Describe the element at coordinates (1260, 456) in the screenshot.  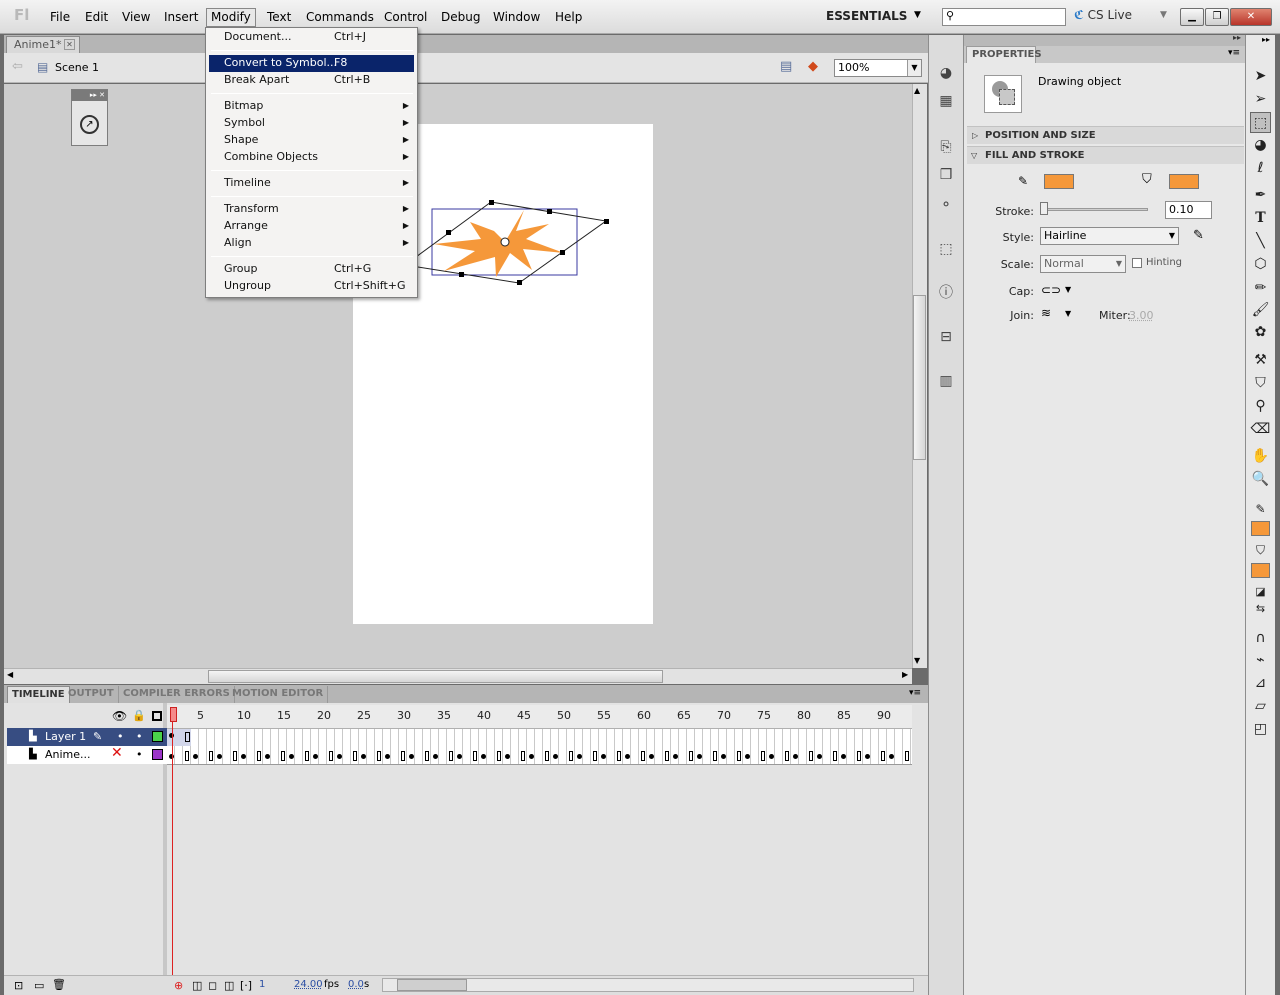
I see `hand-tool-icon: ✋` at that location.